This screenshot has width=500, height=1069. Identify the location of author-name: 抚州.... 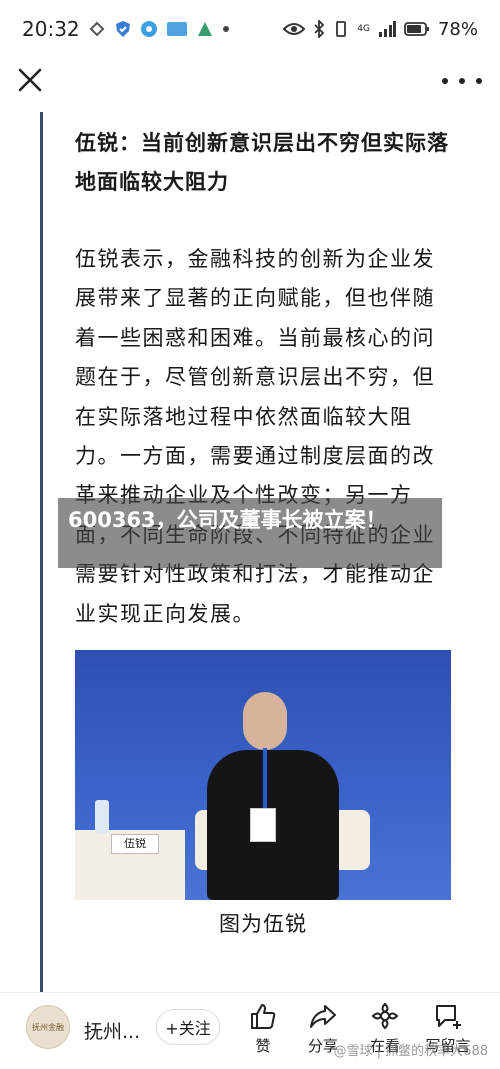
(112, 1030).